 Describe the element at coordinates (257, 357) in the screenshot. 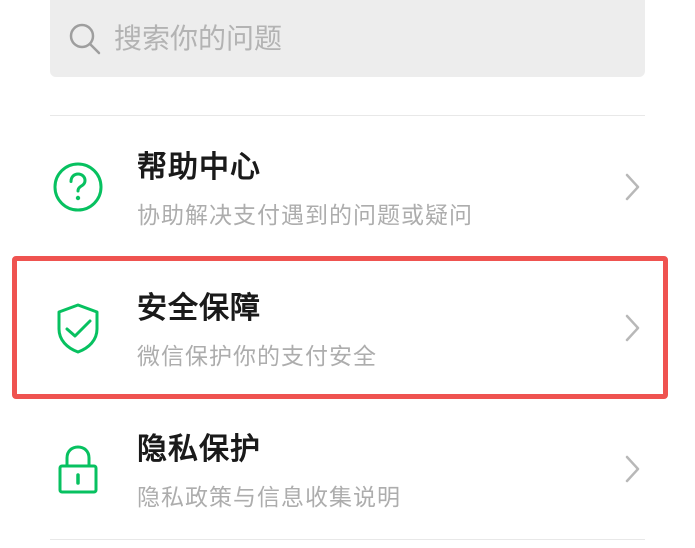

I see `menu-item-description: 微信保护你的支付安全` at that location.